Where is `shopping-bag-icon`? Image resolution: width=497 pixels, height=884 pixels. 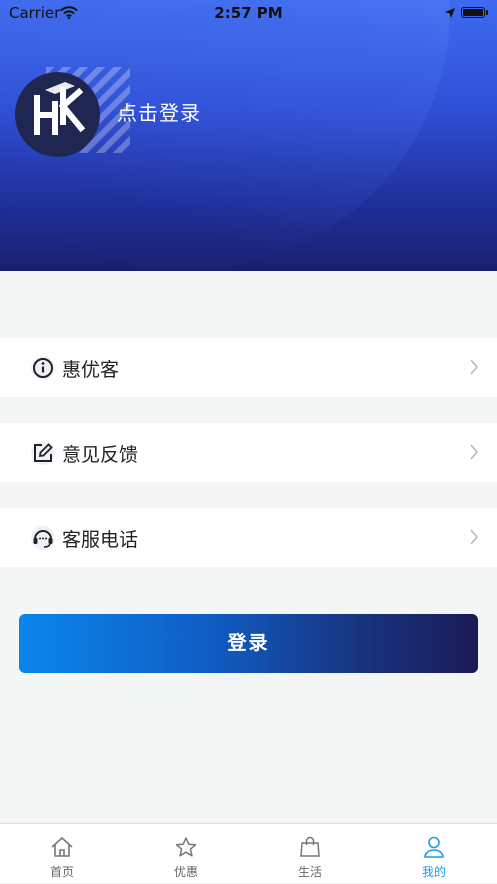 shopping-bag-icon is located at coordinates (310, 849).